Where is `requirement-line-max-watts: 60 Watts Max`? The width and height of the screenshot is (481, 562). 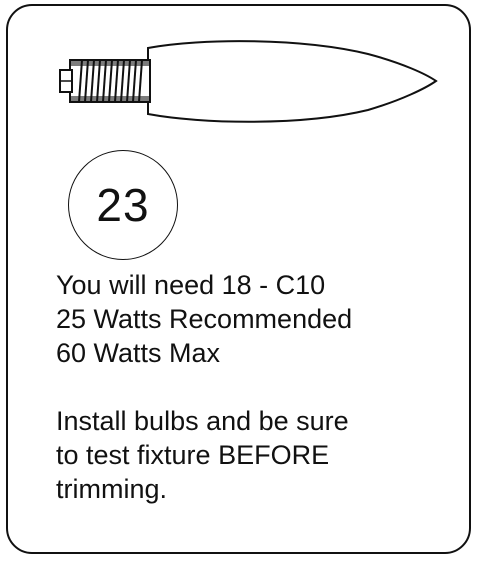 requirement-line-max-watts: 60 Watts Max is located at coordinates (138, 353).